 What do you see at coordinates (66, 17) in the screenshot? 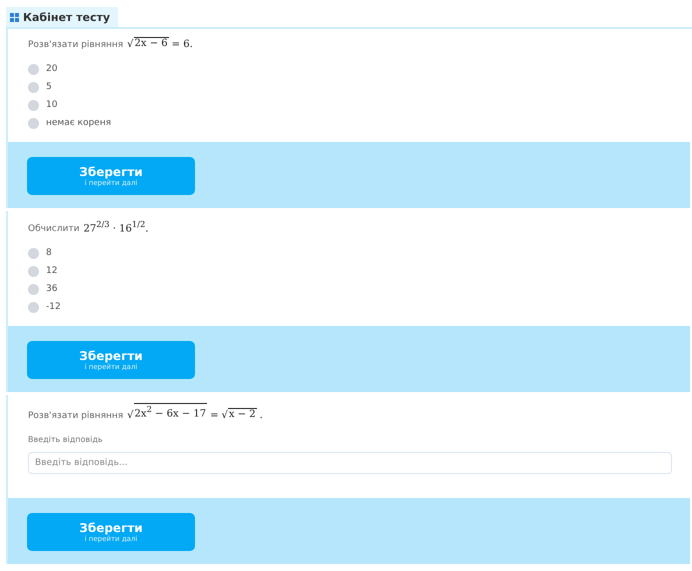
I see `section-title: Кабінет тесту` at bounding box center [66, 17].